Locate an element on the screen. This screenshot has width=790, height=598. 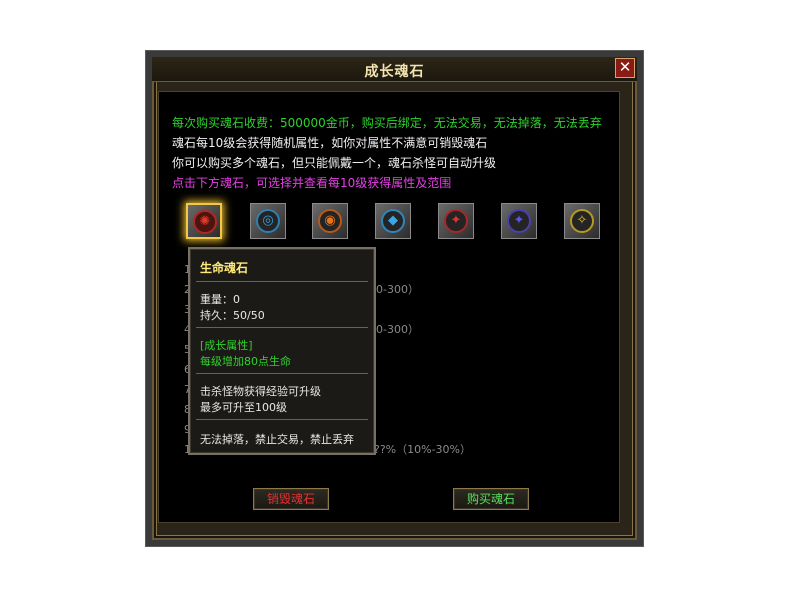
title-bar: 成长魂石 ✕ is located at coordinates (394, 69).